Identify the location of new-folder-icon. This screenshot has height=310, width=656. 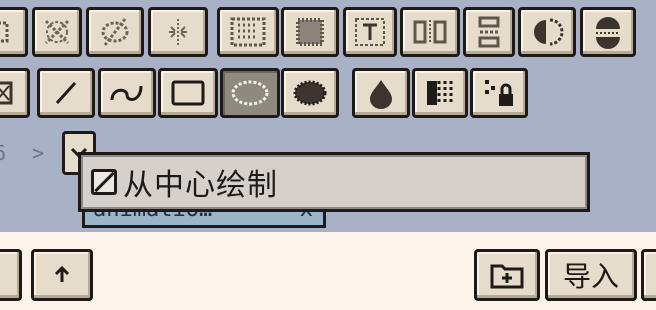
(507, 276).